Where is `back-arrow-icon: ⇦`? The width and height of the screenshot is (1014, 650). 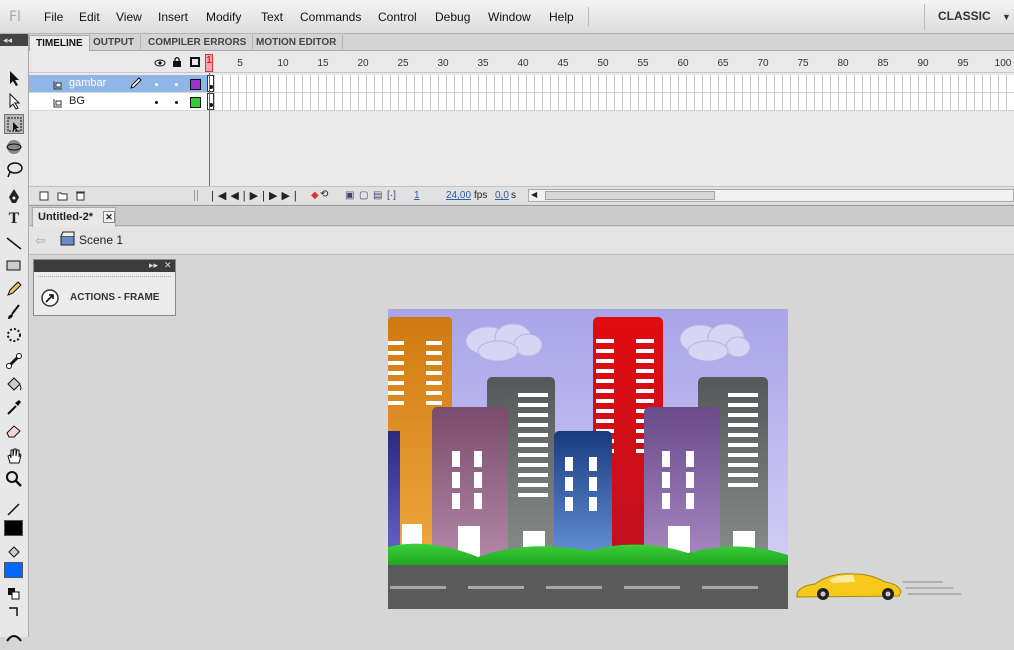
back-arrow-icon: ⇦ is located at coordinates (40, 241).